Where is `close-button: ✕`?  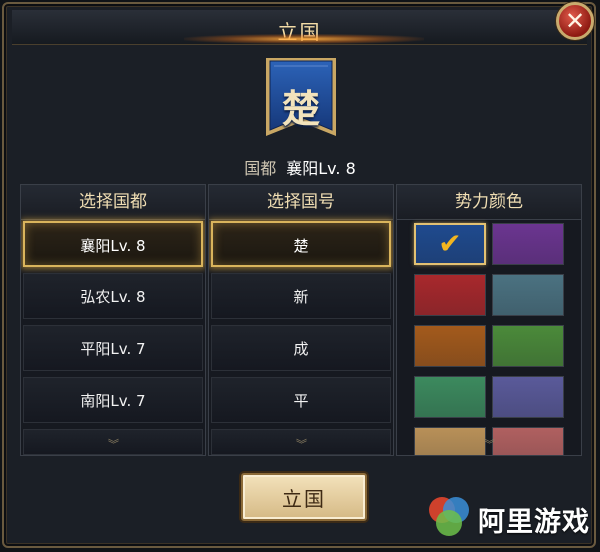
close-button: ✕ is located at coordinates (575, 21).